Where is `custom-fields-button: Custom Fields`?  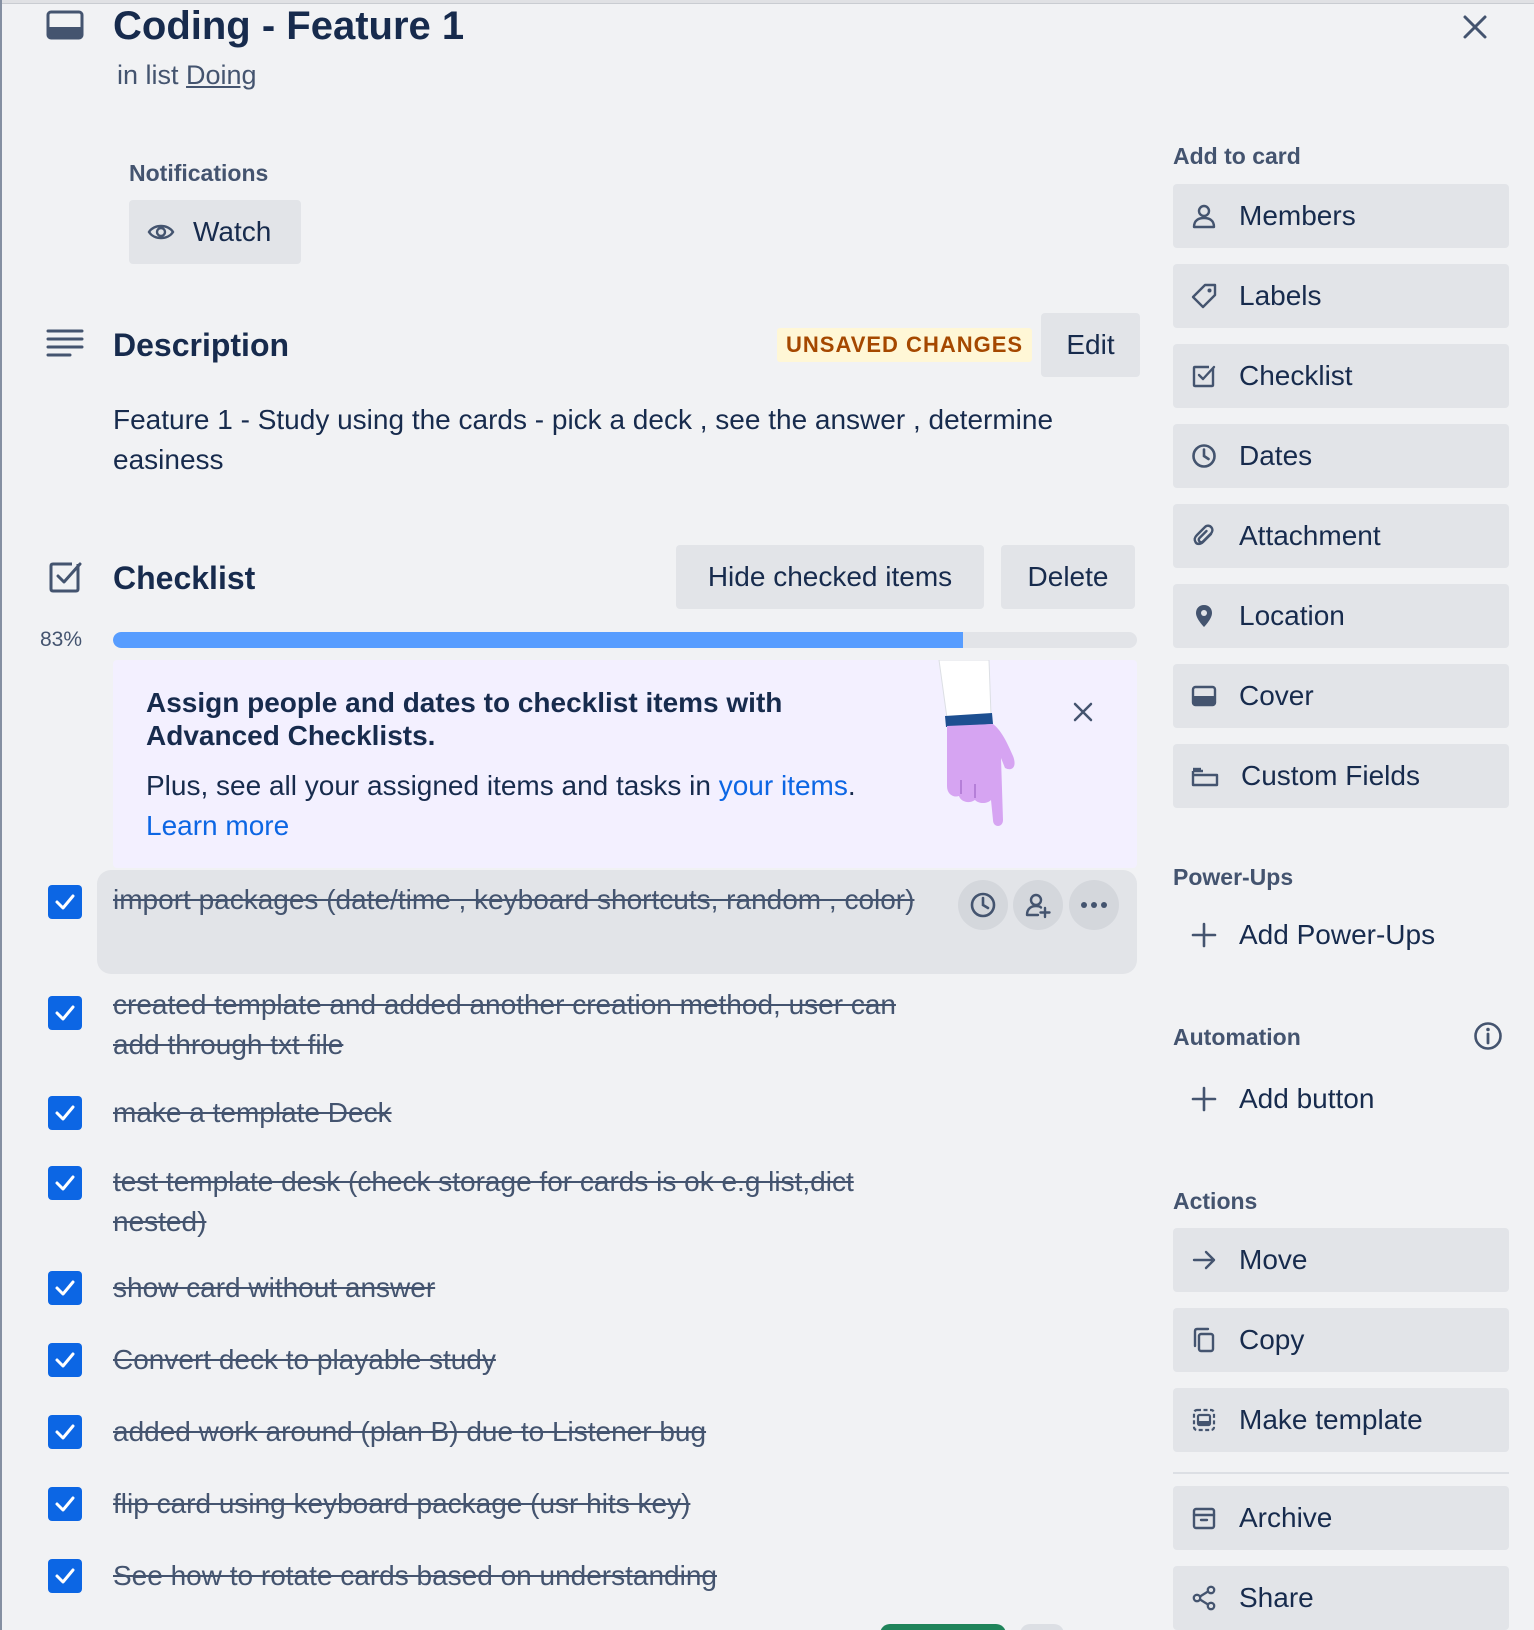 custom-fields-button: Custom Fields is located at coordinates (1341, 776).